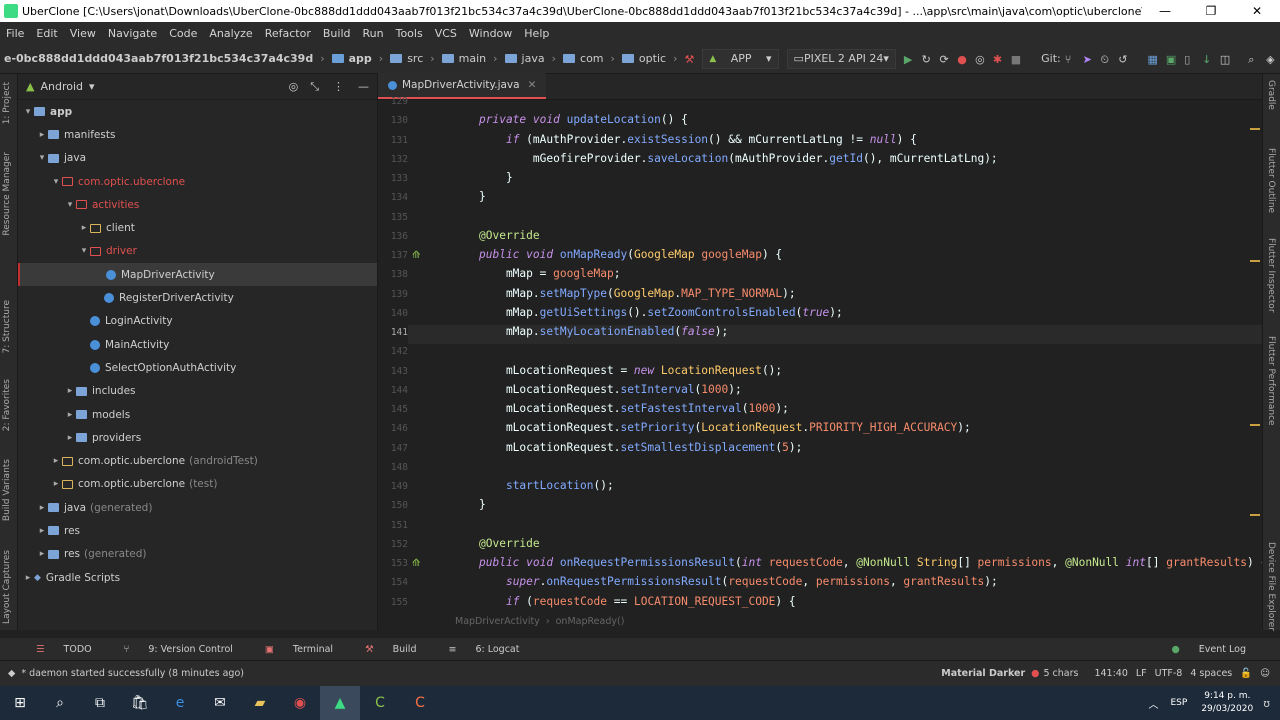 The height and width of the screenshot is (720, 1280). What do you see at coordinates (1016, 59) in the screenshot?
I see `stop-icon: ■` at bounding box center [1016, 59].